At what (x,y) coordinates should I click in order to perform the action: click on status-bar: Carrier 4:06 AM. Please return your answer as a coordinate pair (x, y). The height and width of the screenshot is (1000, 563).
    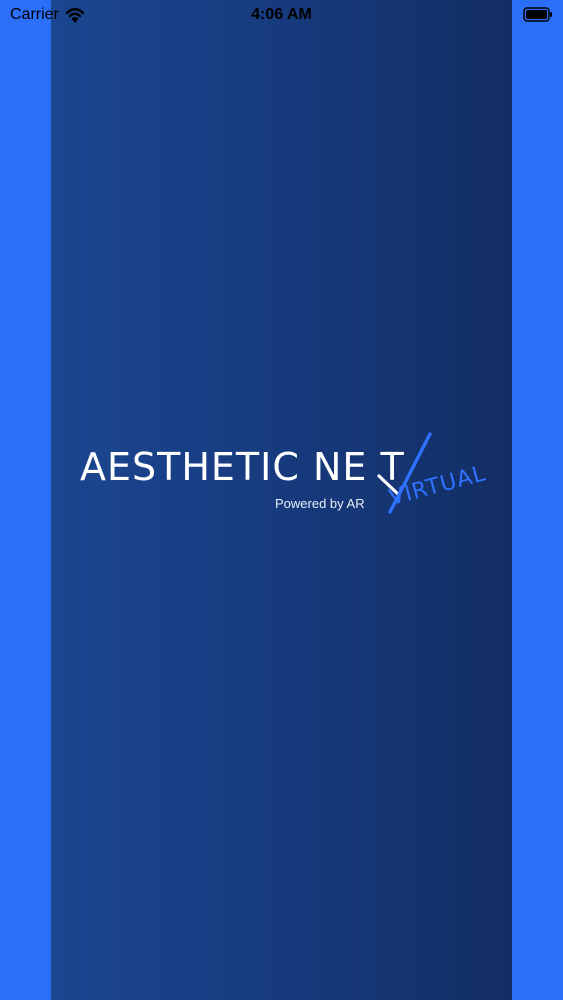
    Looking at the image, I should click on (281, 15).